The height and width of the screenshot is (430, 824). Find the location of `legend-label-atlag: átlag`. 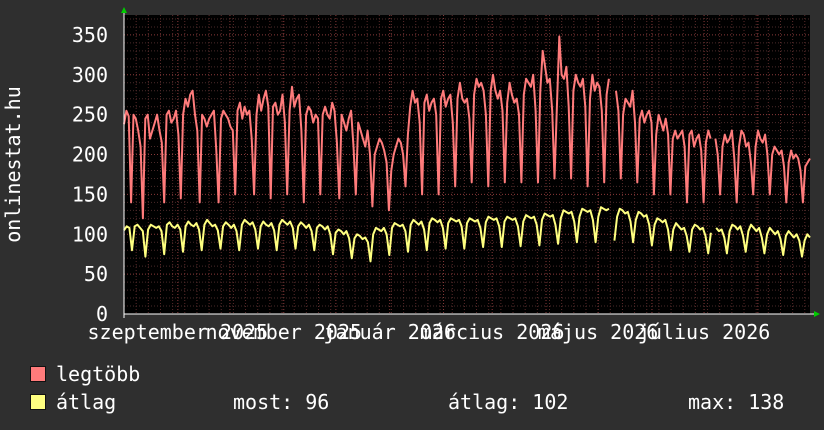

legend-label-atlag: átlag is located at coordinates (86, 402).